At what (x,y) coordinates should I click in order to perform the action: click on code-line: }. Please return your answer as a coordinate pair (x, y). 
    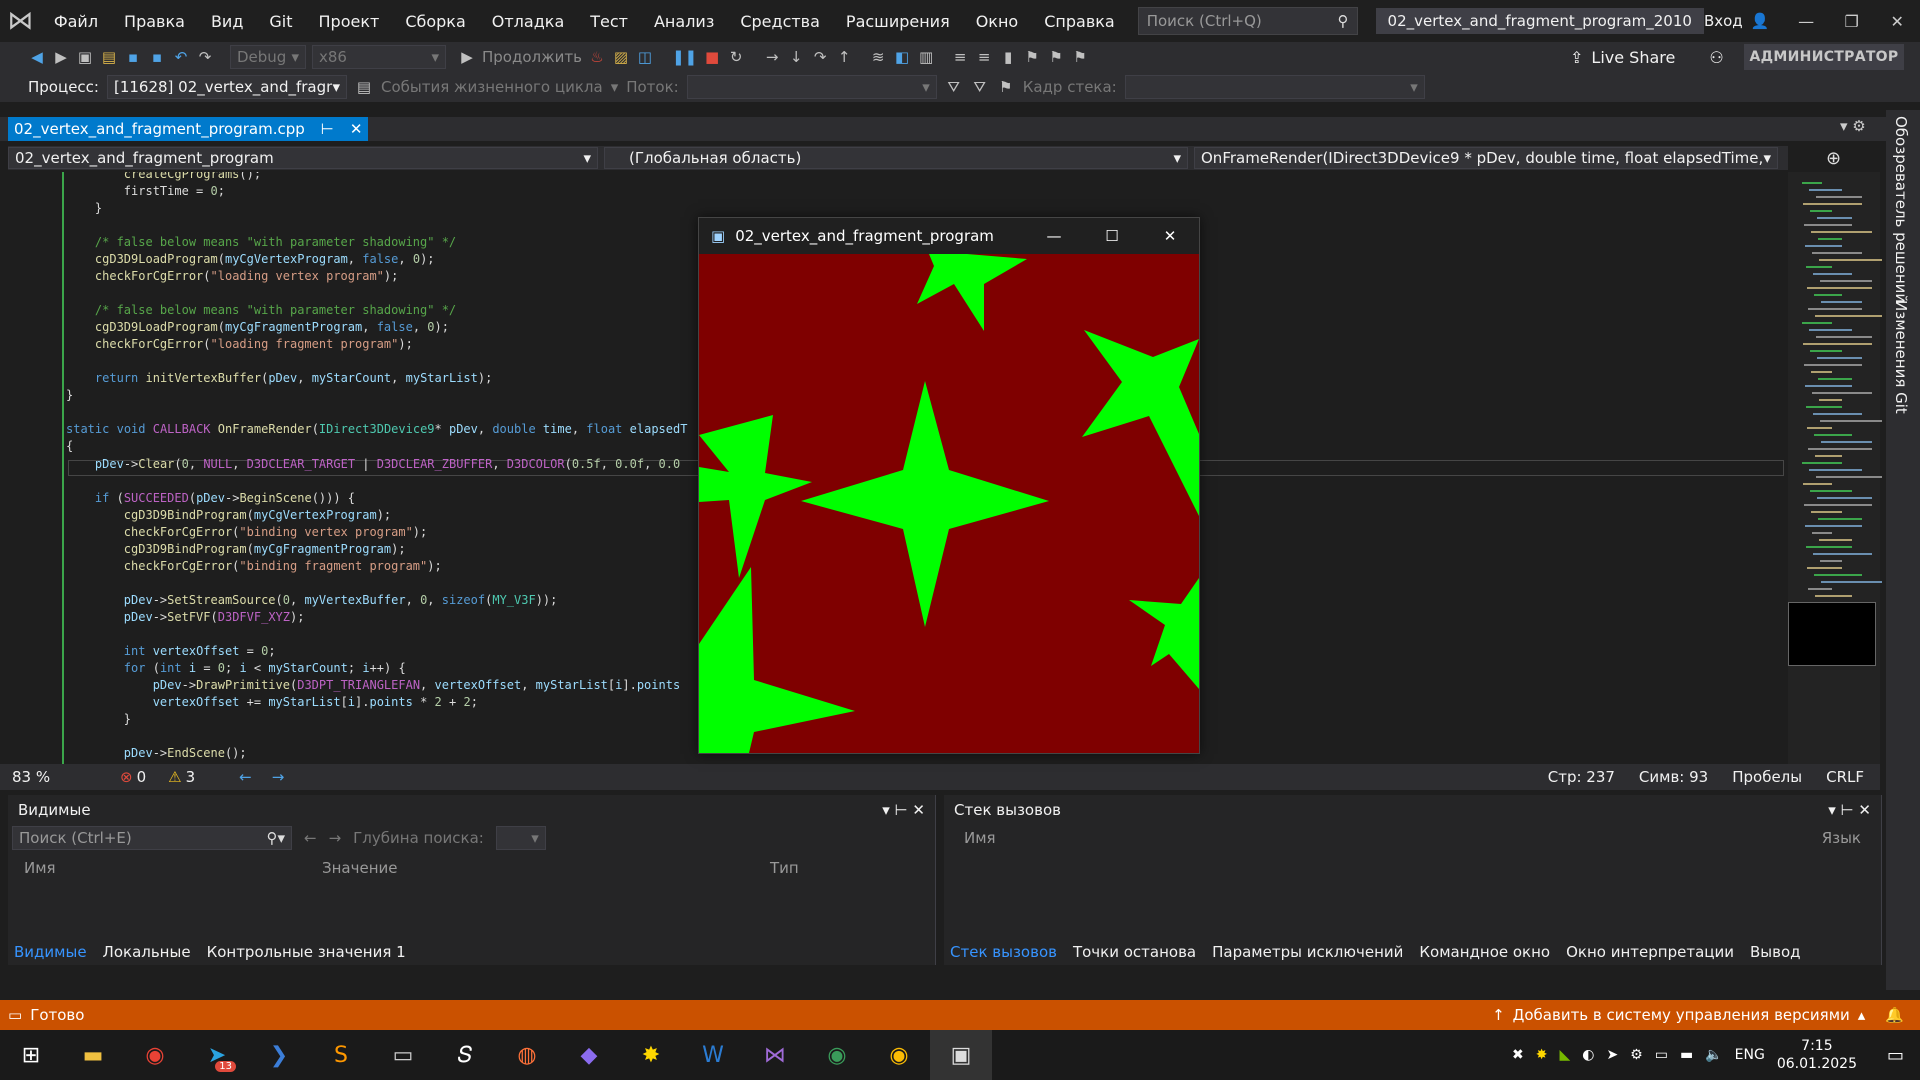
    Looking at the image, I should click on (84, 208).